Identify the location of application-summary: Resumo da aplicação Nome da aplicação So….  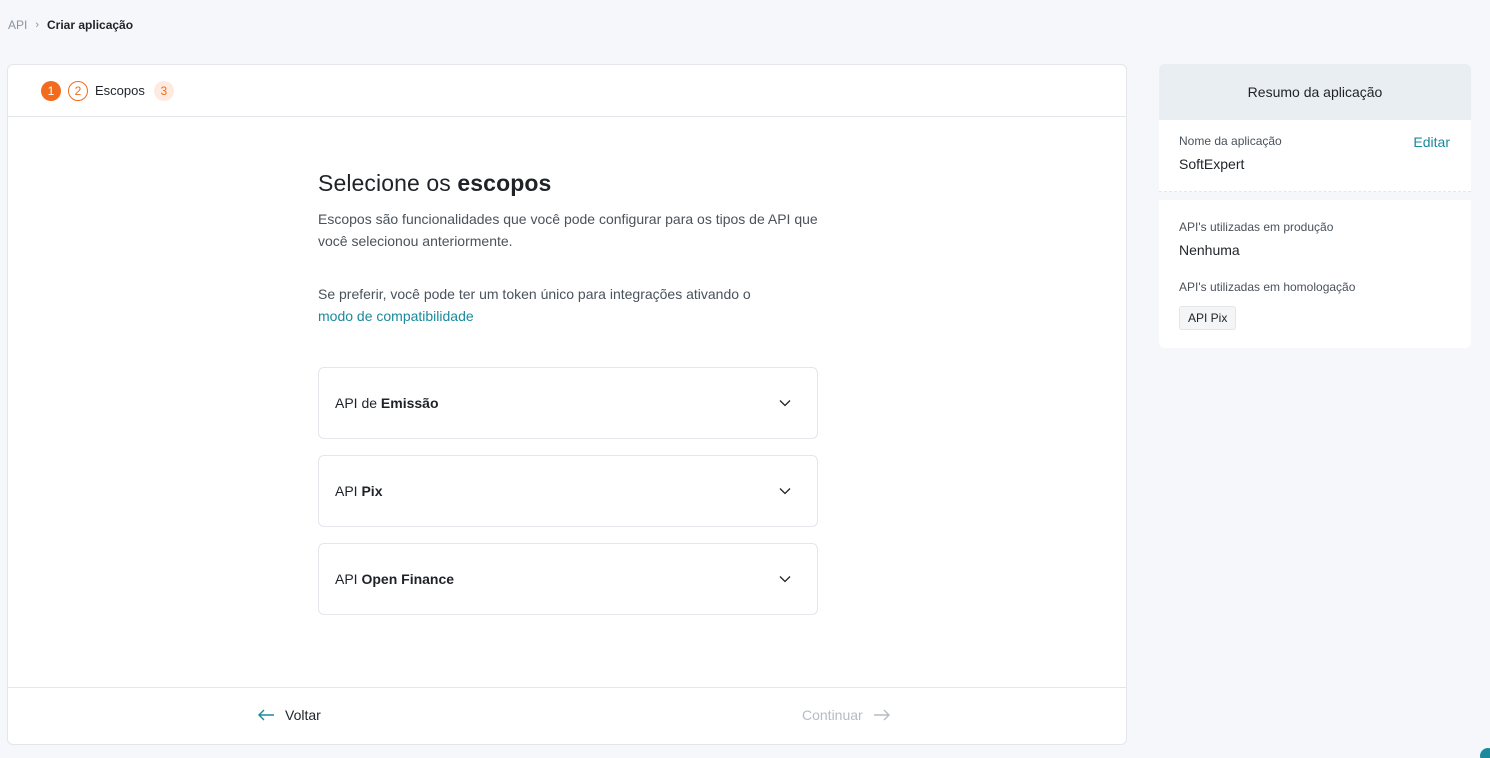
(1315, 206).